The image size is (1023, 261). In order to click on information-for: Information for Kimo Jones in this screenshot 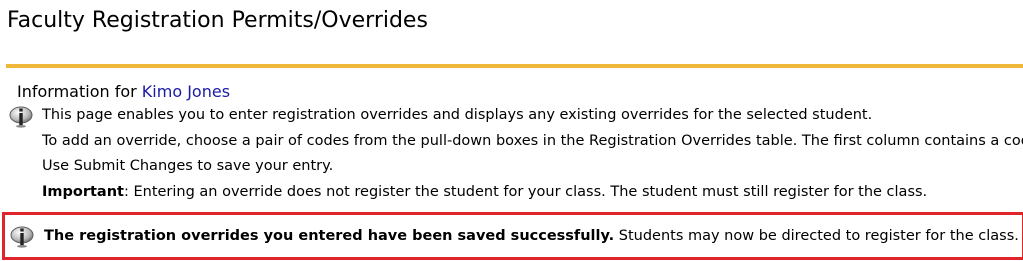, I will do `click(123, 91)`.